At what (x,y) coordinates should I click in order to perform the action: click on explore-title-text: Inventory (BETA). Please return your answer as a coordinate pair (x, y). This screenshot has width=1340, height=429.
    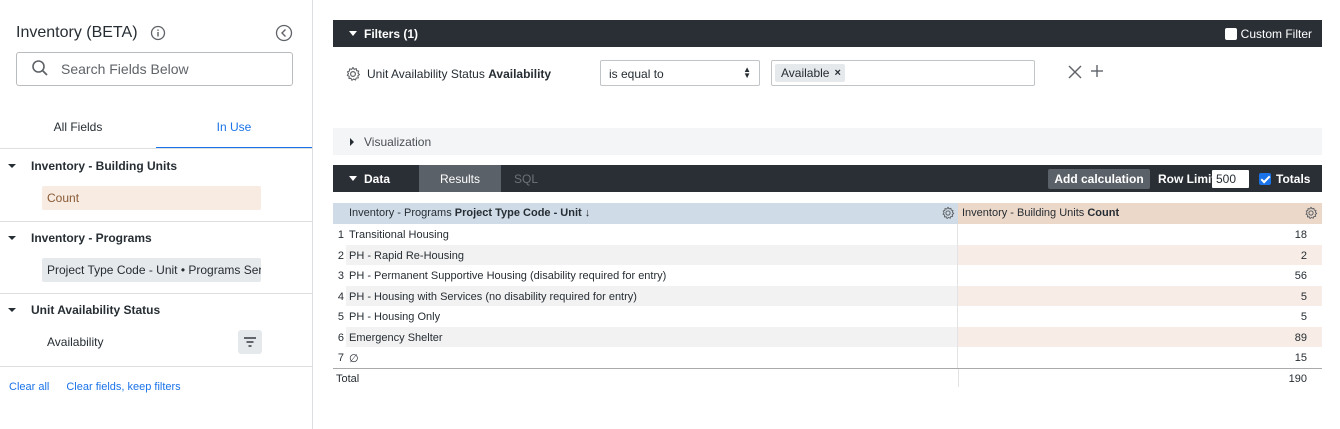
    Looking at the image, I should click on (77, 32).